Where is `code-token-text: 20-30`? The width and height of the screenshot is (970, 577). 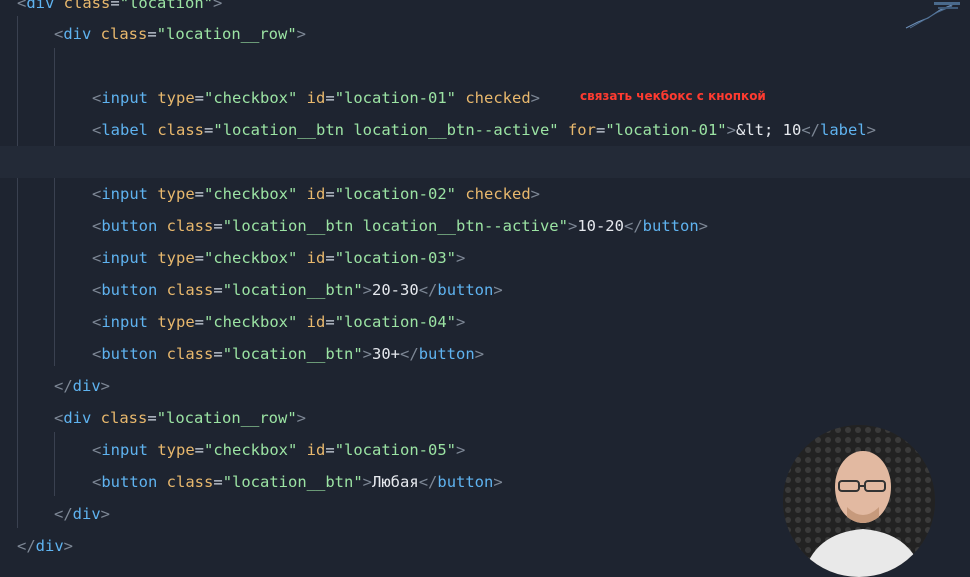
code-token-text: 20-30 is located at coordinates (395, 290).